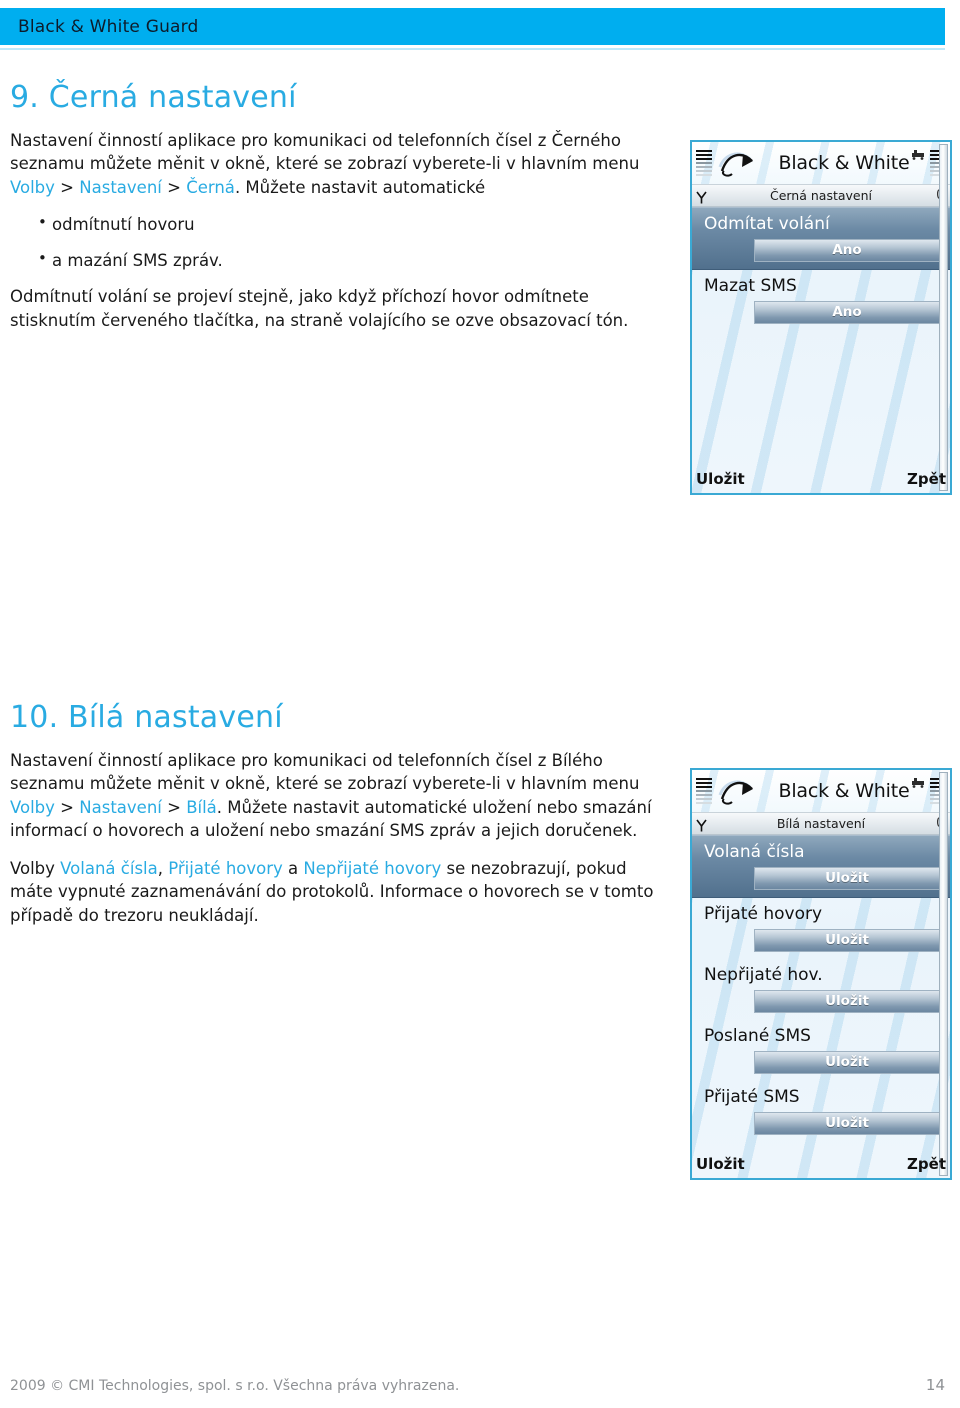 The width and height of the screenshot is (960, 1408). What do you see at coordinates (360, 187) in the screenshot?
I see `s9-p1-text-b: . Můžete nastavit automatické` at bounding box center [360, 187].